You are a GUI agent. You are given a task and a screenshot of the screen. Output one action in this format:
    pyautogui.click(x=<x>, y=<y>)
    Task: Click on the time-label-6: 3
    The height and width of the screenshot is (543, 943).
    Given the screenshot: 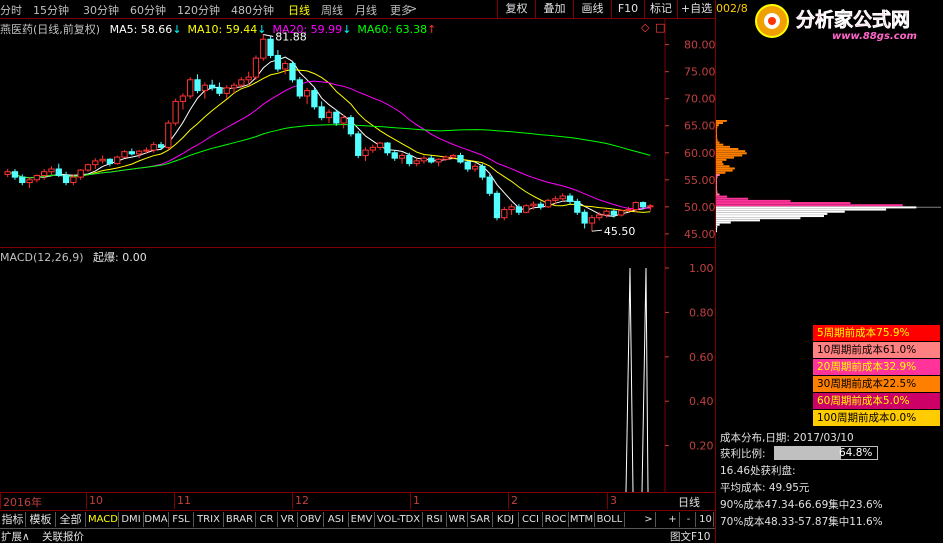 What is the action you would take?
    pyautogui.click(x=613, y=500)
    